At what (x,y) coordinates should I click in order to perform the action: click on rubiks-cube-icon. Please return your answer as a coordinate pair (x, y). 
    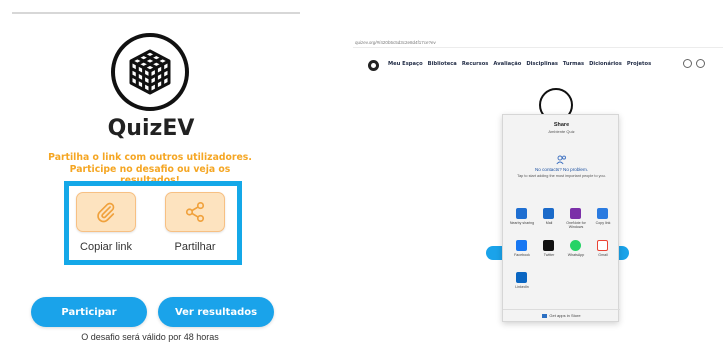
    Looking at the image, I should click on (150, 72).